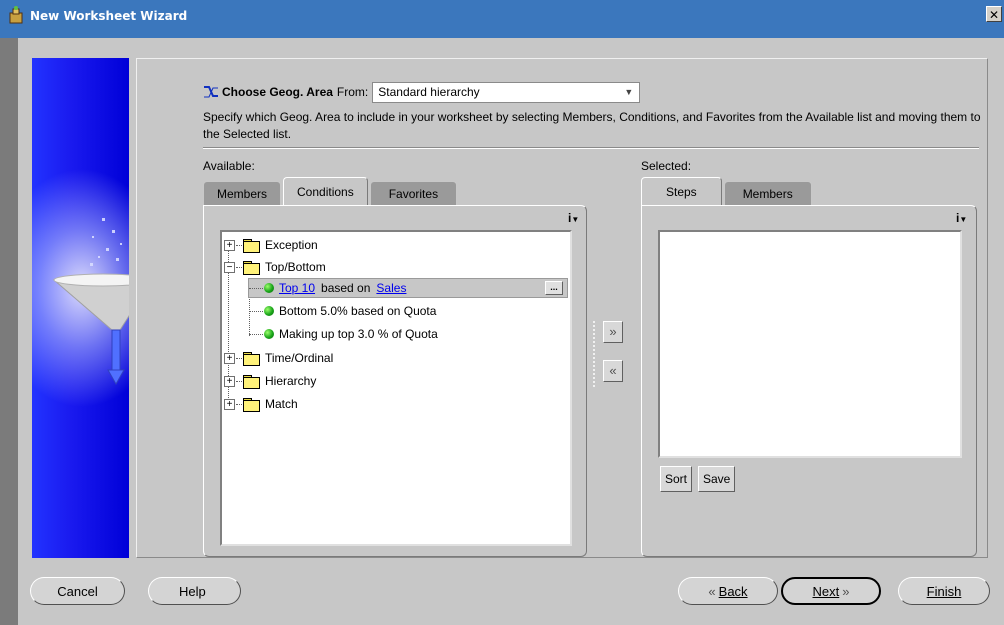  Describe the element at coordinates (506, 92) in the screenshot. I see `hierarchy-dropdown: Standard hierarchy ▼` at that location.